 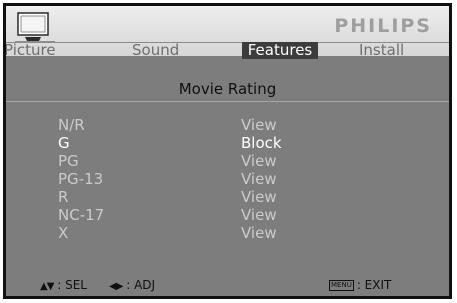 I want to click on sel-hint: ▲▼ : SEL, so click(x=63, y=286).